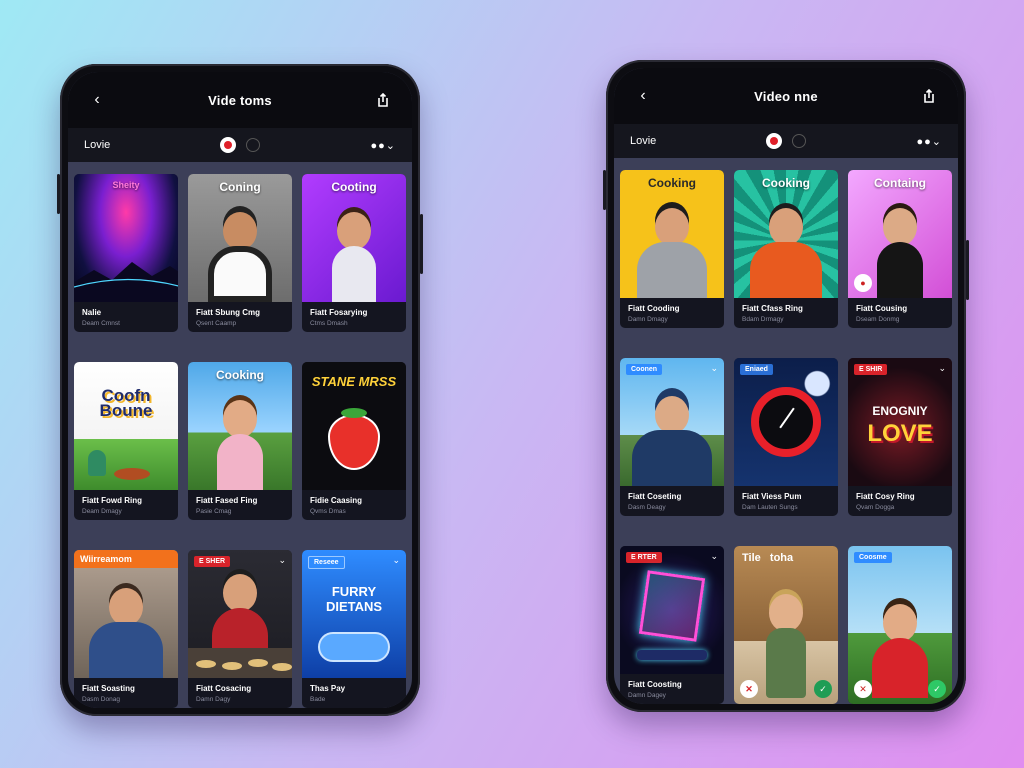 The image size is (1024, 768). Describe the element at coordinates (875, 507) in the screenshot. I see `video-subtitle: Qvam Dogga` at that location.